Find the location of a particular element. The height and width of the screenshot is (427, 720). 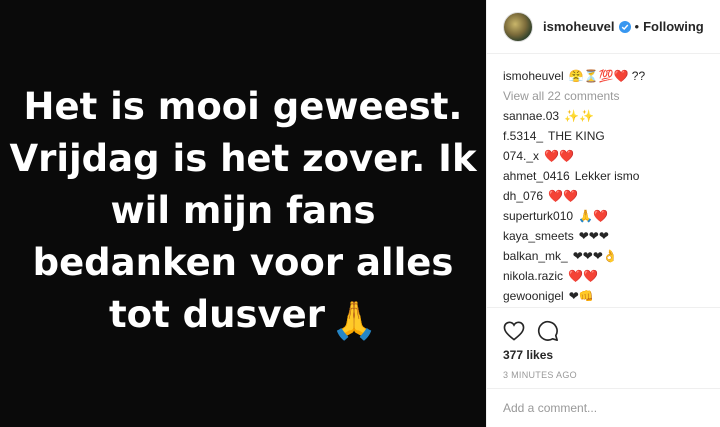

comment-row: sannae.03 ✨✨ is located at coordinates (603, 116).